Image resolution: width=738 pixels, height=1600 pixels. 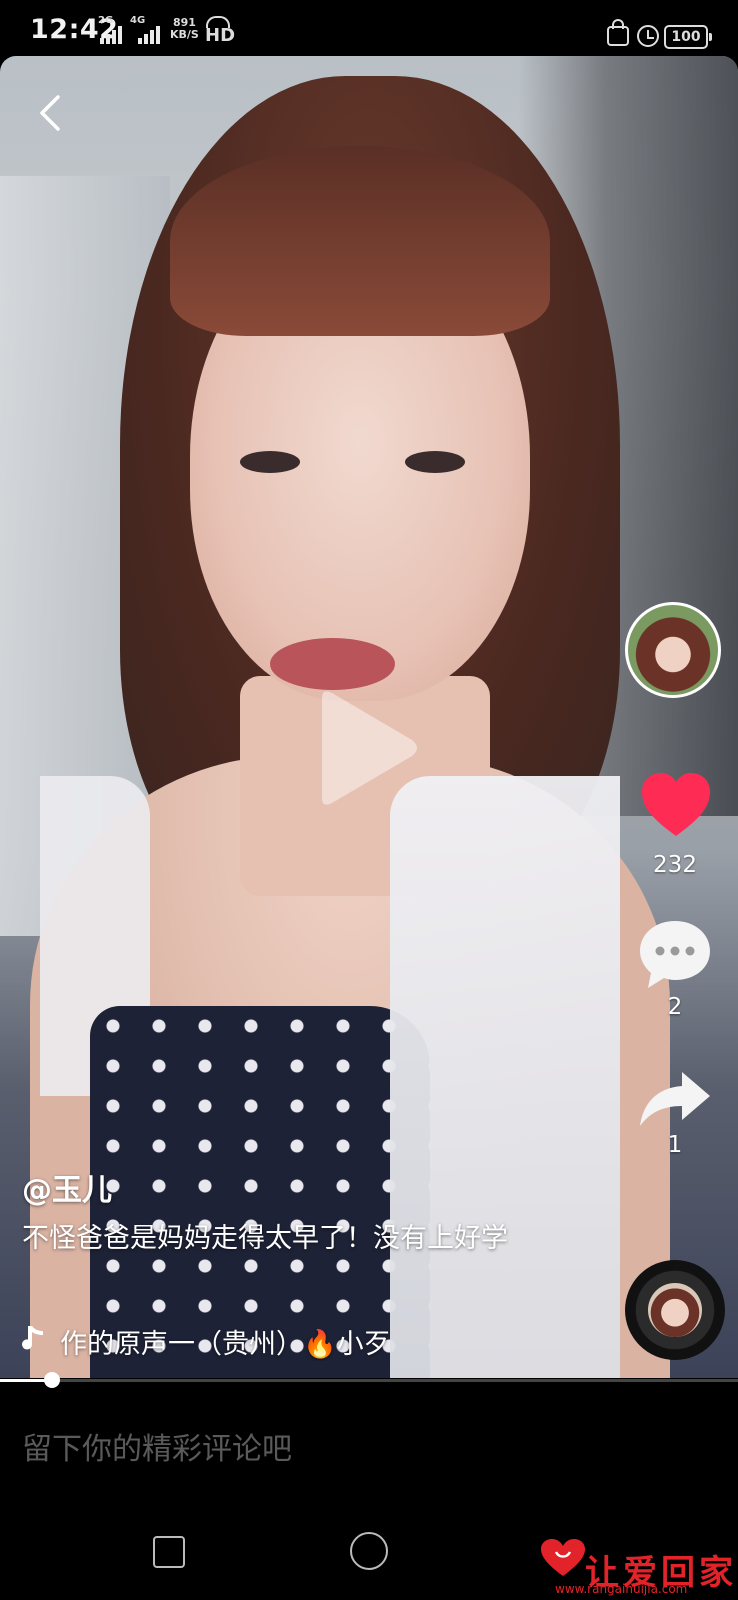 I want to click on like-heart-icon, so click(x=676, y=805).